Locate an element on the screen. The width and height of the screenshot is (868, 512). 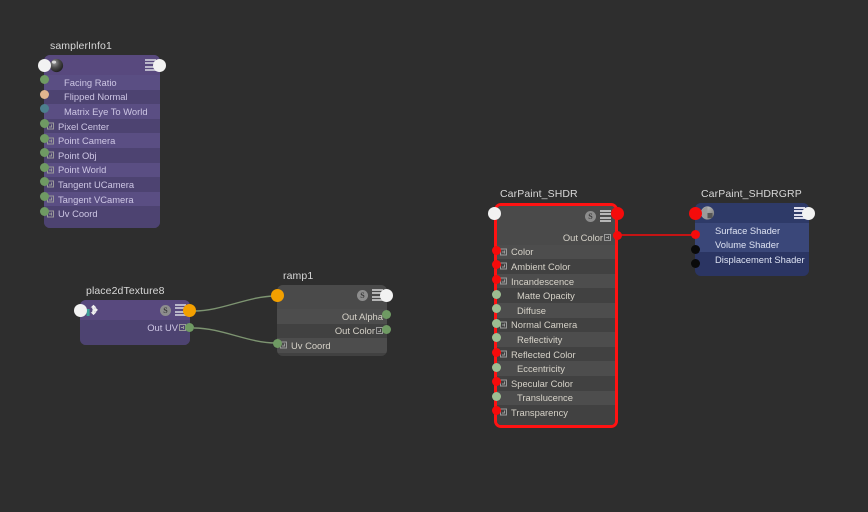
node-header-carpaint-shdrgrp is located at coordinates (752, 213).